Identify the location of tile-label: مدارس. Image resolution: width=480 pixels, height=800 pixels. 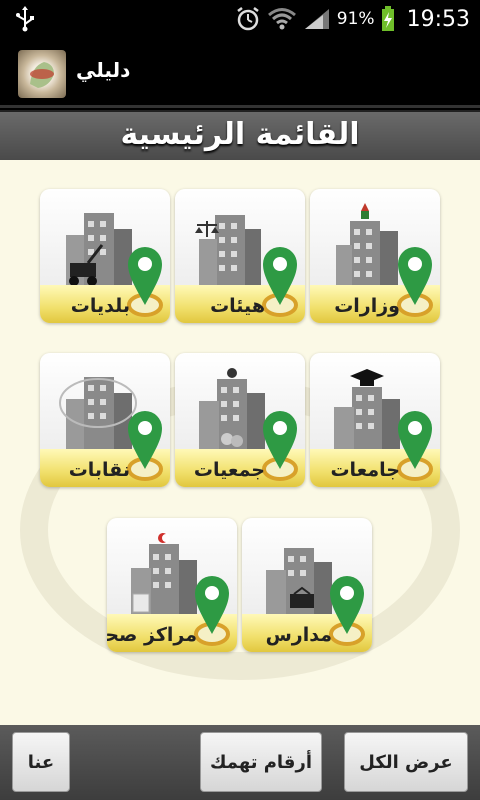
(298, 635).